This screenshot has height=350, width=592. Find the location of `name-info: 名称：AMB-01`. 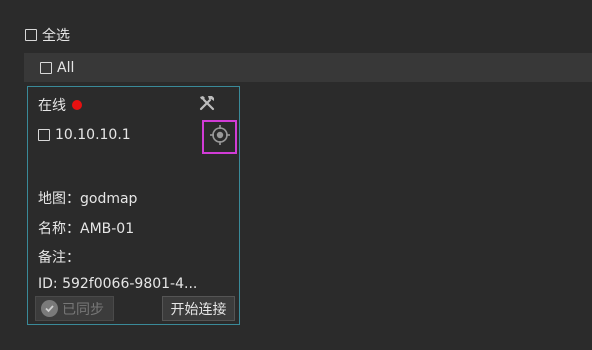

name-info: 名称：AMB-01 is located at coordinates (86, 229).